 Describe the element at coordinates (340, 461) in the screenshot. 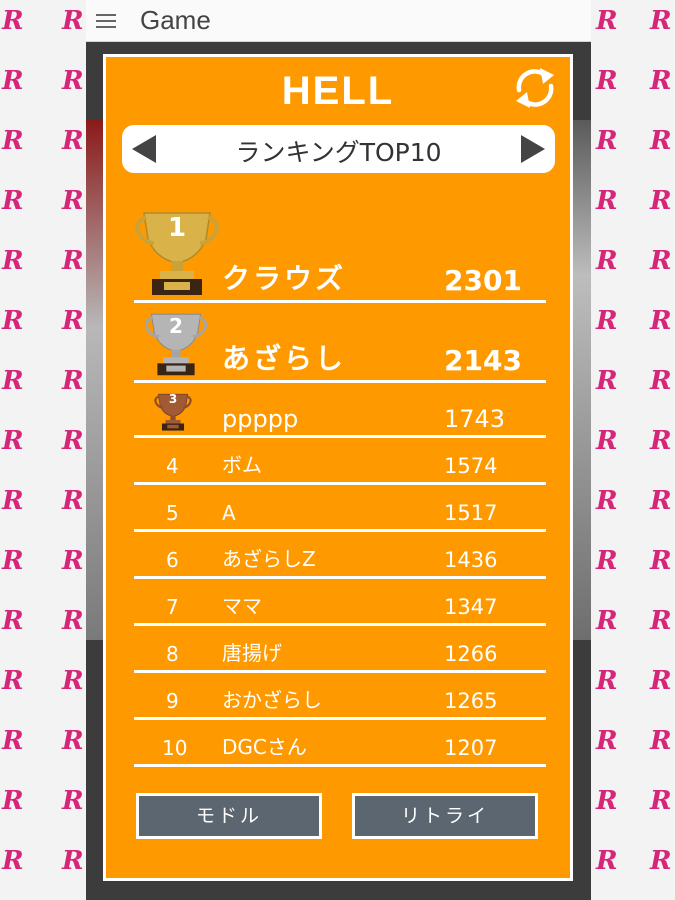

I see `ranking-row: 4 ボム 1574` at that location.